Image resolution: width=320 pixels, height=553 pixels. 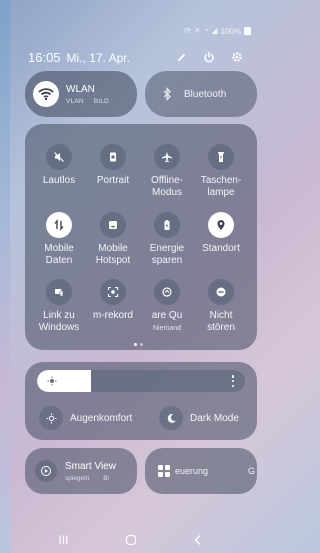 What do you see at coordinates (113, 239) in the screenshot?
I see `tile-mobile-hotspot: Mobile Hotspot` at bounding box center [113, 239].